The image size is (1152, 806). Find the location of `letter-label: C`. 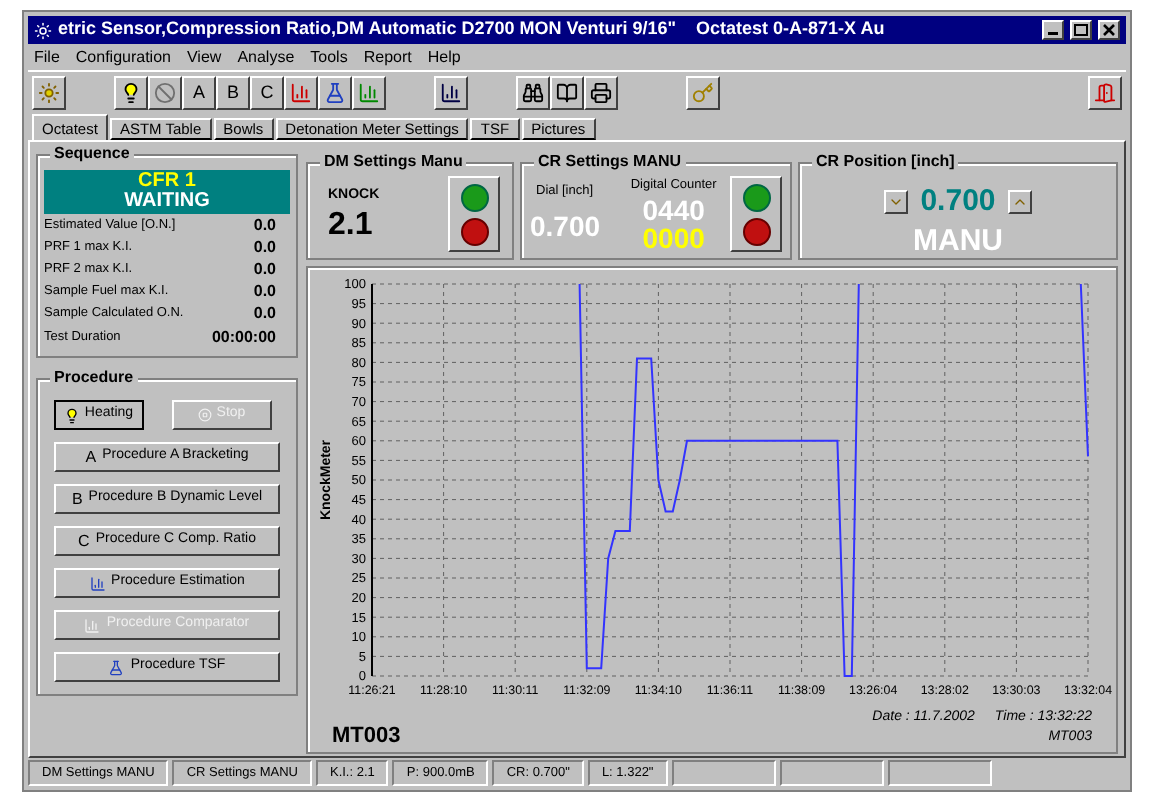

letter-label: C is located at coordinates (84, 541).